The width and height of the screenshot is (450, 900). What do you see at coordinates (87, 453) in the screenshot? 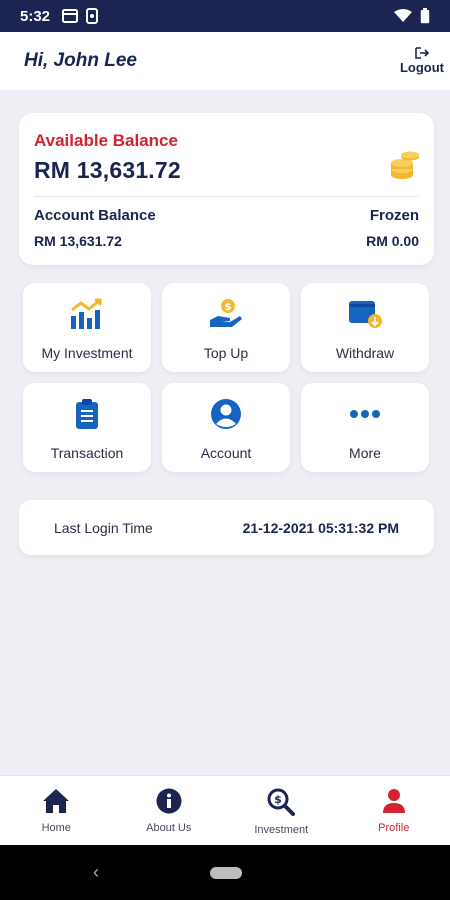
I see `transaction-label: Transaction` at bounding box center [87, 453].